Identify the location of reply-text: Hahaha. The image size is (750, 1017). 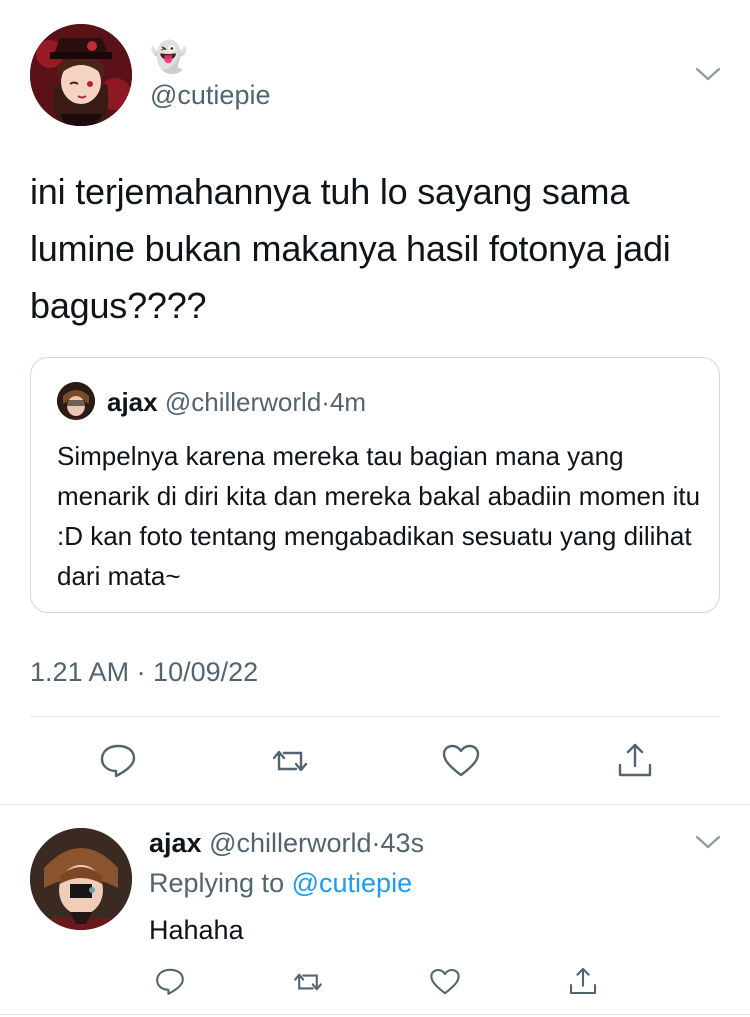
(196, 930).